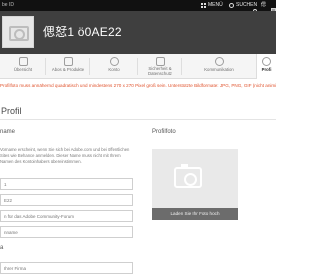 The width and height of the screenshot is (320, 276). What do you see at coordinates (8, 5) in the screenshot?
I see `brand-label: be ID` at bounding box center [8, 5].